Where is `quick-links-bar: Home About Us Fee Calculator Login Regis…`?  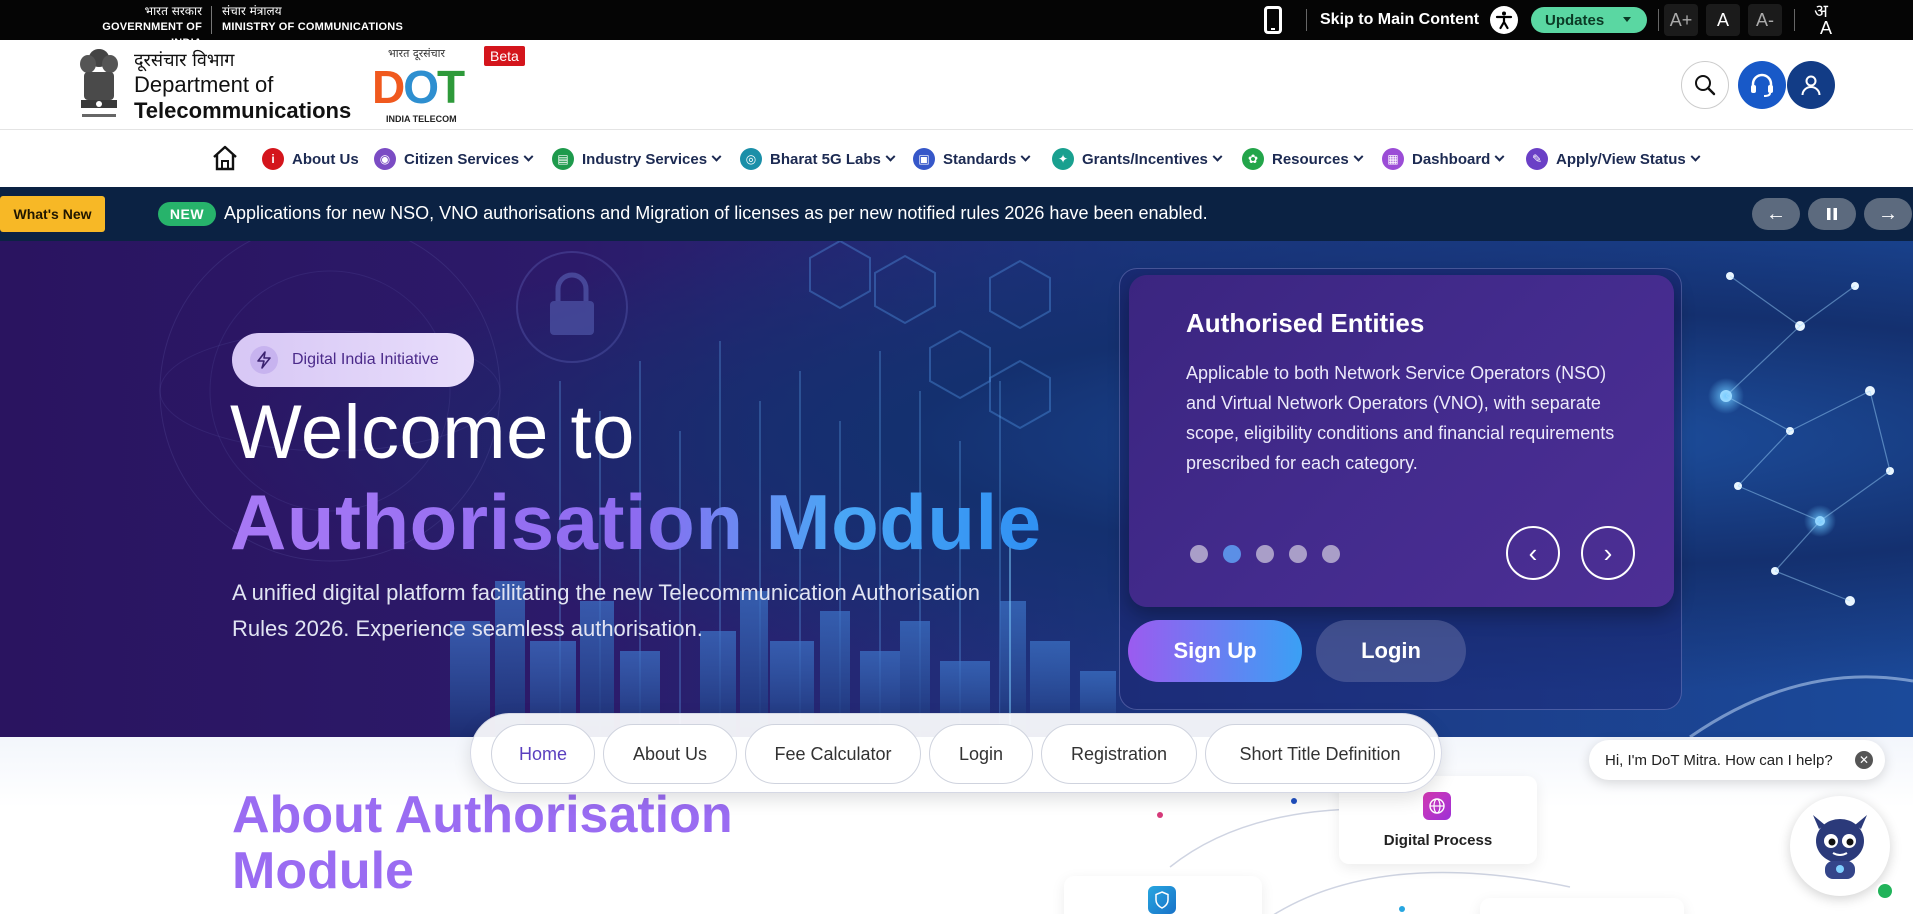 quick-links-bar: Home About Us Fee Calculator Login Regis… is located at coordinates (956, 753).